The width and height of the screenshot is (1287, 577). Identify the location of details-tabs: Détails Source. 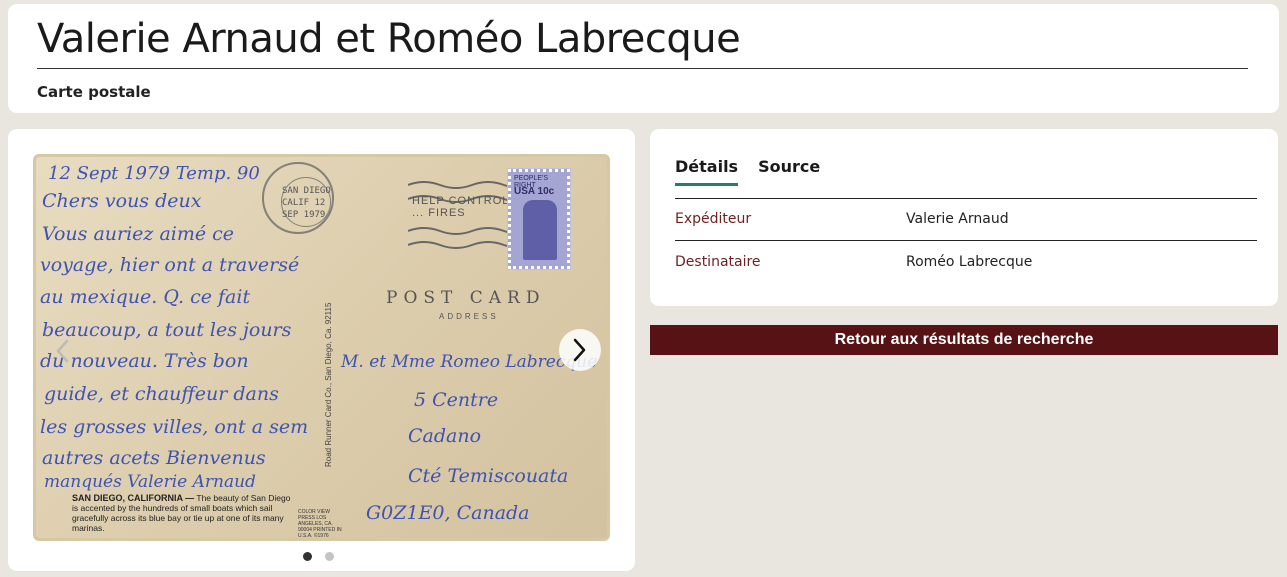
(747, 171).